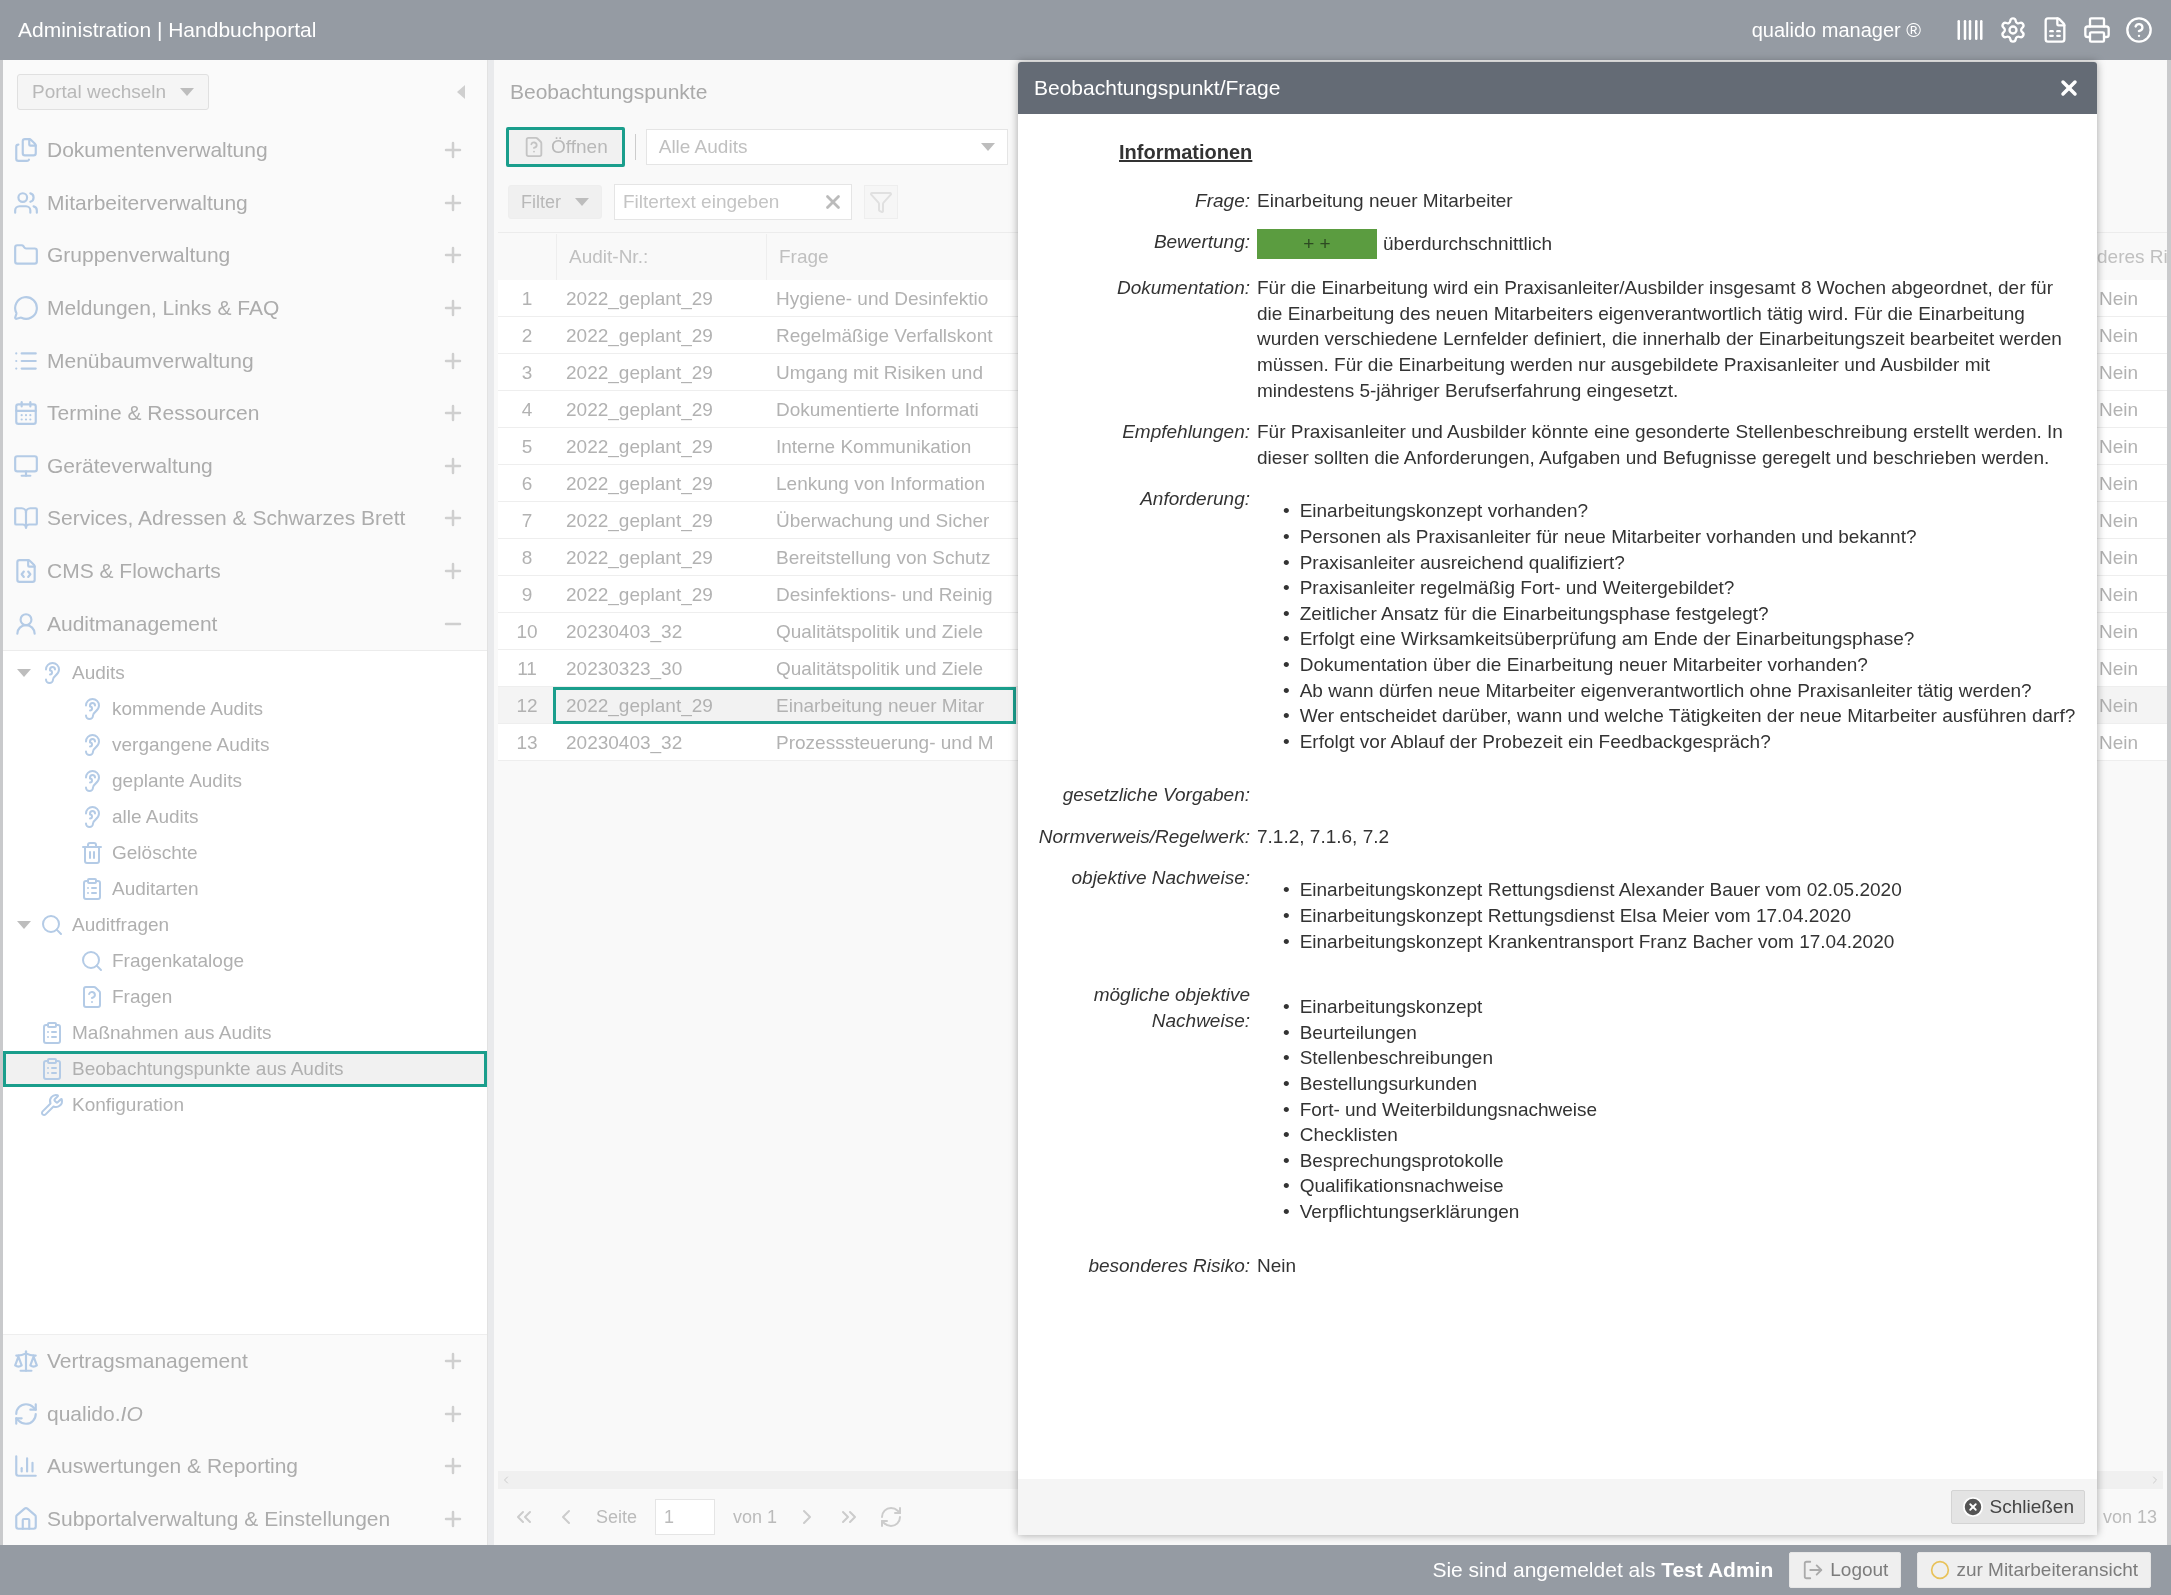 The width and height of the screenshot is (2171, 1595). I want to click on question-file-icon, so click(534, 147).